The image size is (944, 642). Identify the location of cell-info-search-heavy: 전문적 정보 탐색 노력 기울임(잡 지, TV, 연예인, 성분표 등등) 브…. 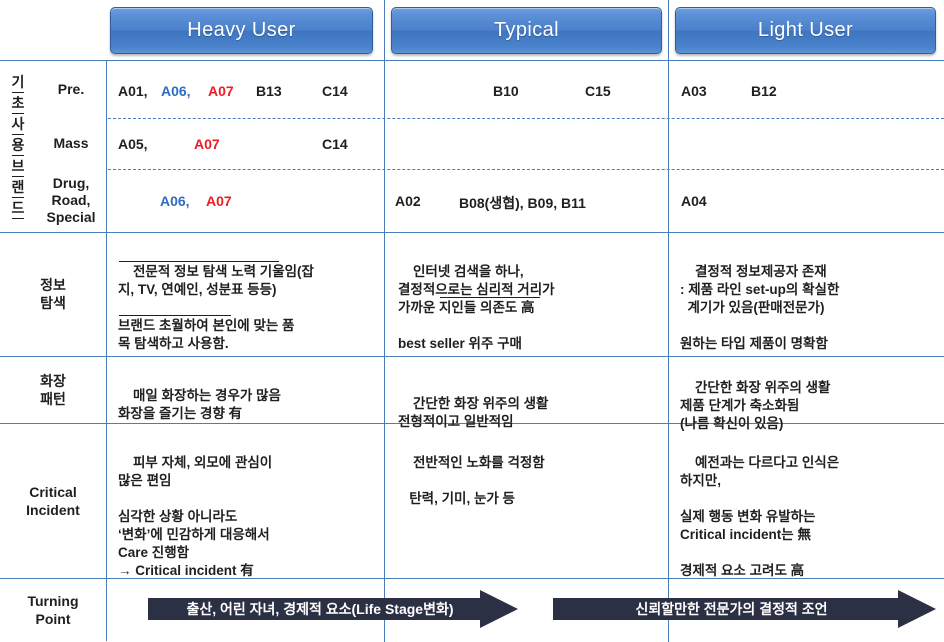
(249, 308).